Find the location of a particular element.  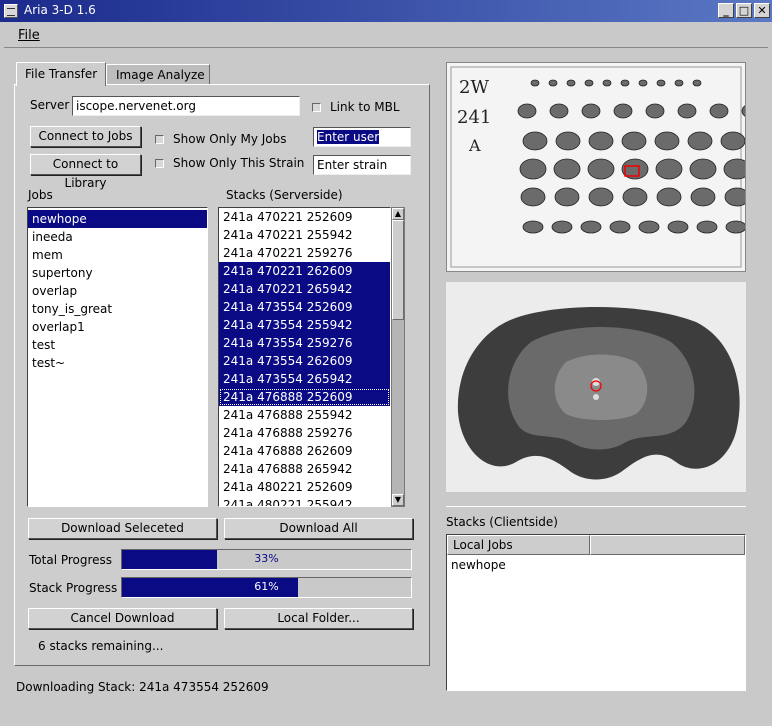

total-progress-bar: 33% is located at coordinates (266, 559).